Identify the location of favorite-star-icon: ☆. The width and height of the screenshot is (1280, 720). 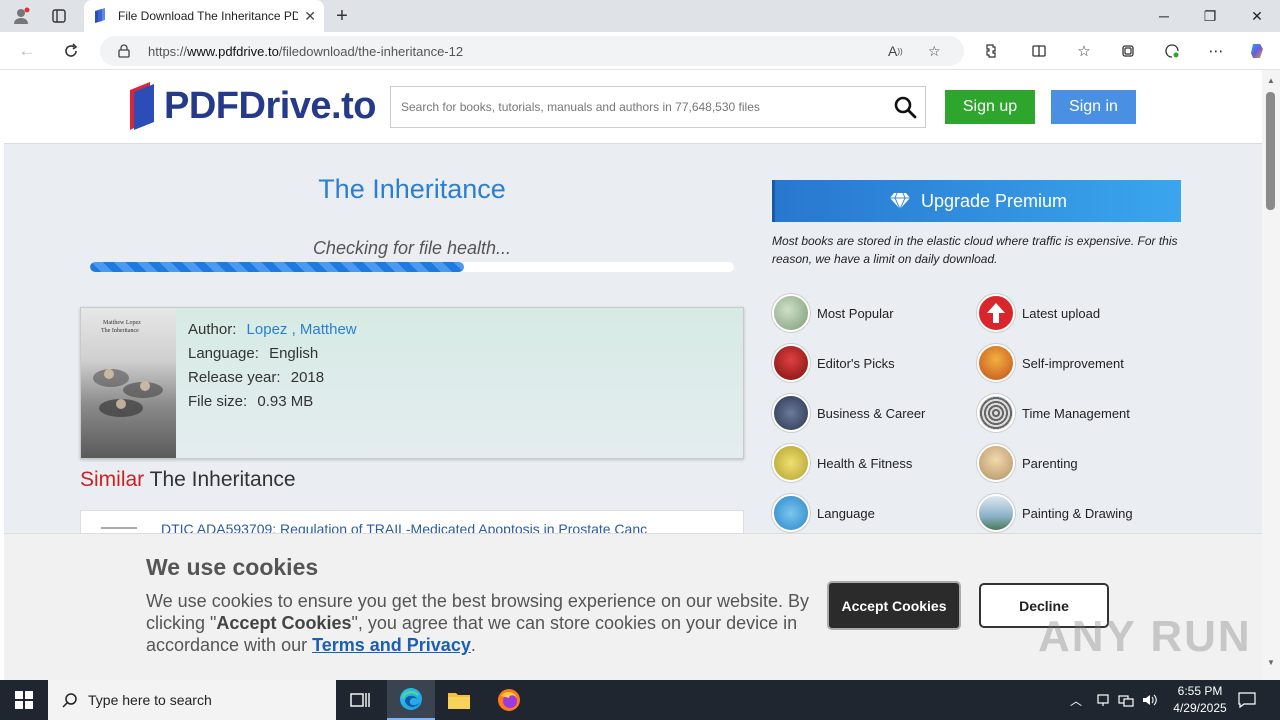
(934, 51).